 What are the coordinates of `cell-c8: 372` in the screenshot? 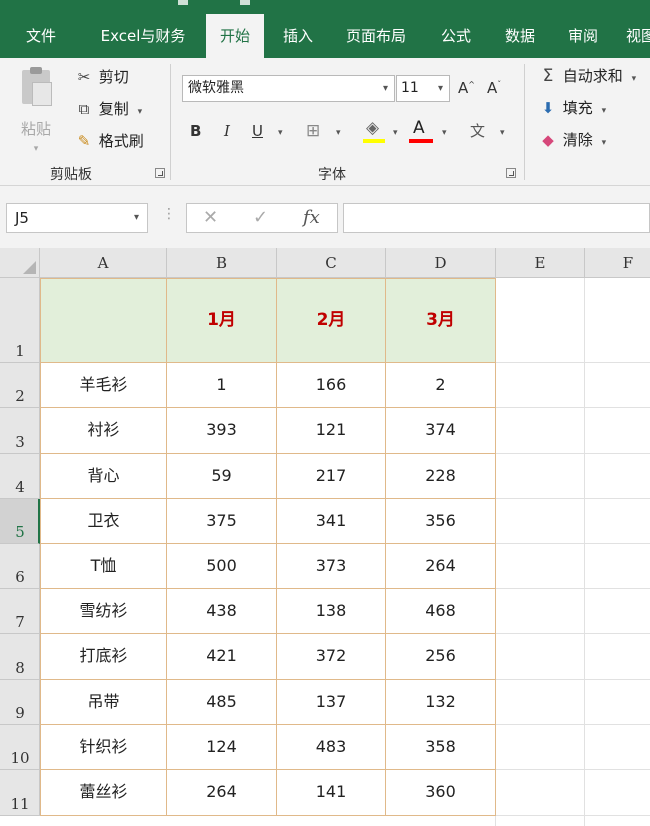 It's located at (331, 657).